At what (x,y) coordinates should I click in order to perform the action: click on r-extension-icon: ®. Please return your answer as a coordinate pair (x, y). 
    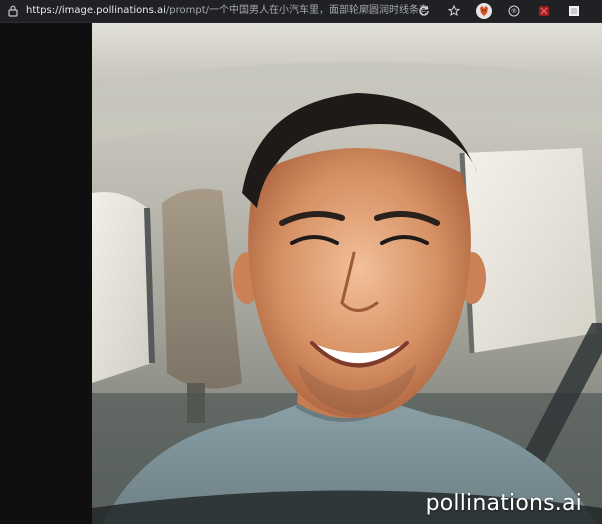
    Looking at the image, I should click on (514, 11).